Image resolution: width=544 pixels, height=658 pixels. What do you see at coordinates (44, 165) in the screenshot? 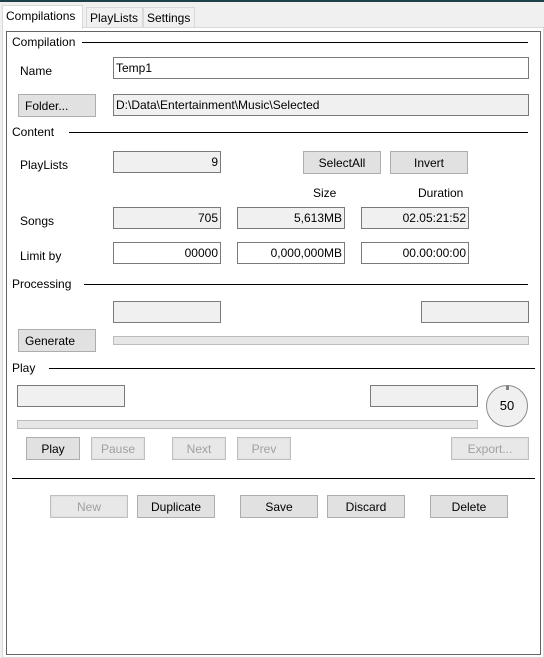
I see `playlists-label: PlayLists` at bounding box center [44, 165].